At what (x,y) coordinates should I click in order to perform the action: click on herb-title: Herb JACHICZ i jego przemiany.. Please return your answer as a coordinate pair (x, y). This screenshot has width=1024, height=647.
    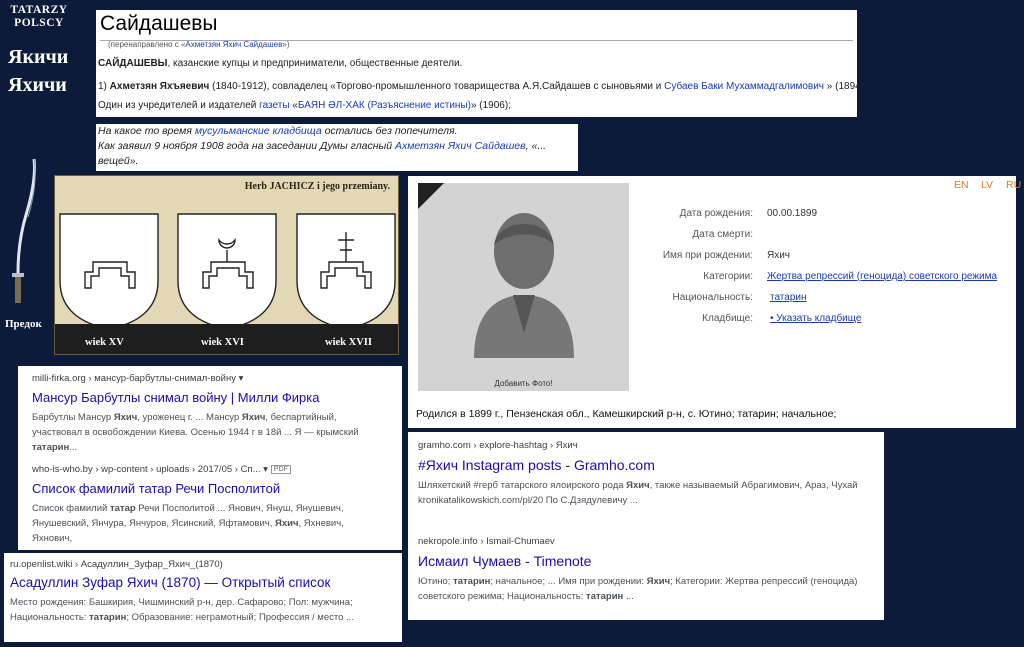
    Looking at the image, I should click on (317, 186).